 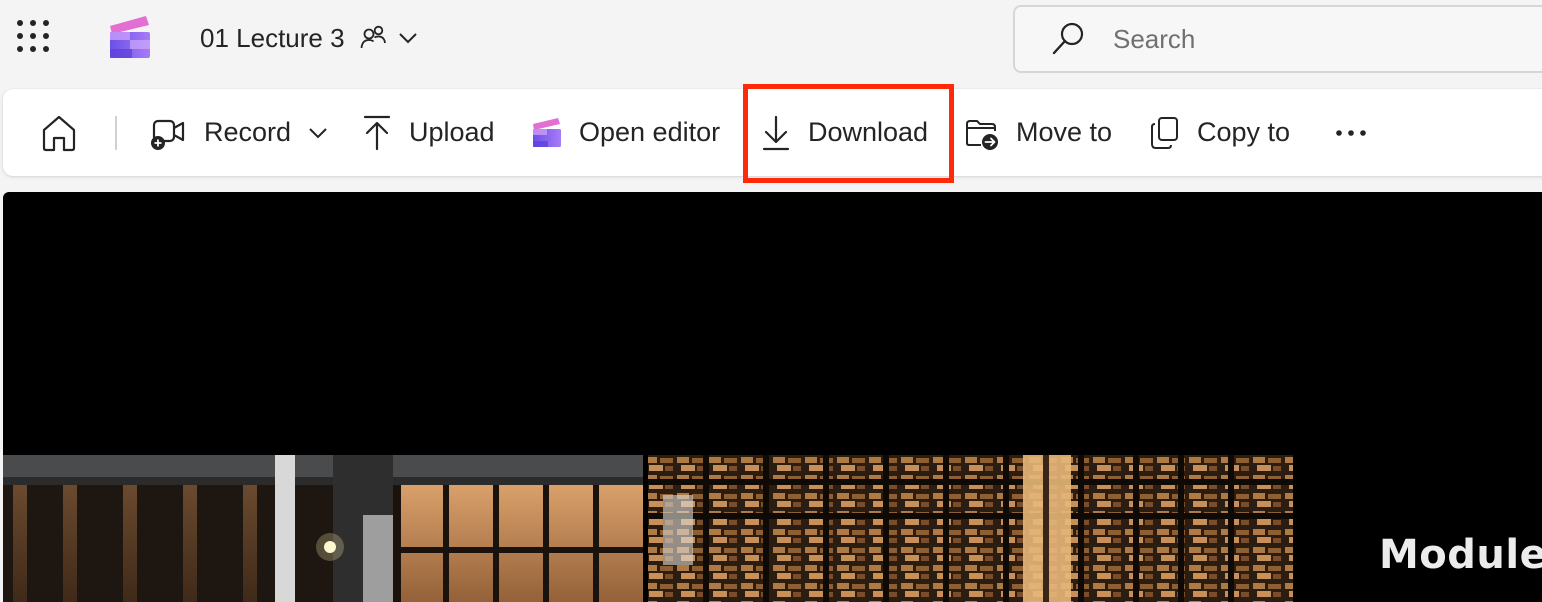 I want to click on video-overlay-text: Module, so click(x=1460, y=555).